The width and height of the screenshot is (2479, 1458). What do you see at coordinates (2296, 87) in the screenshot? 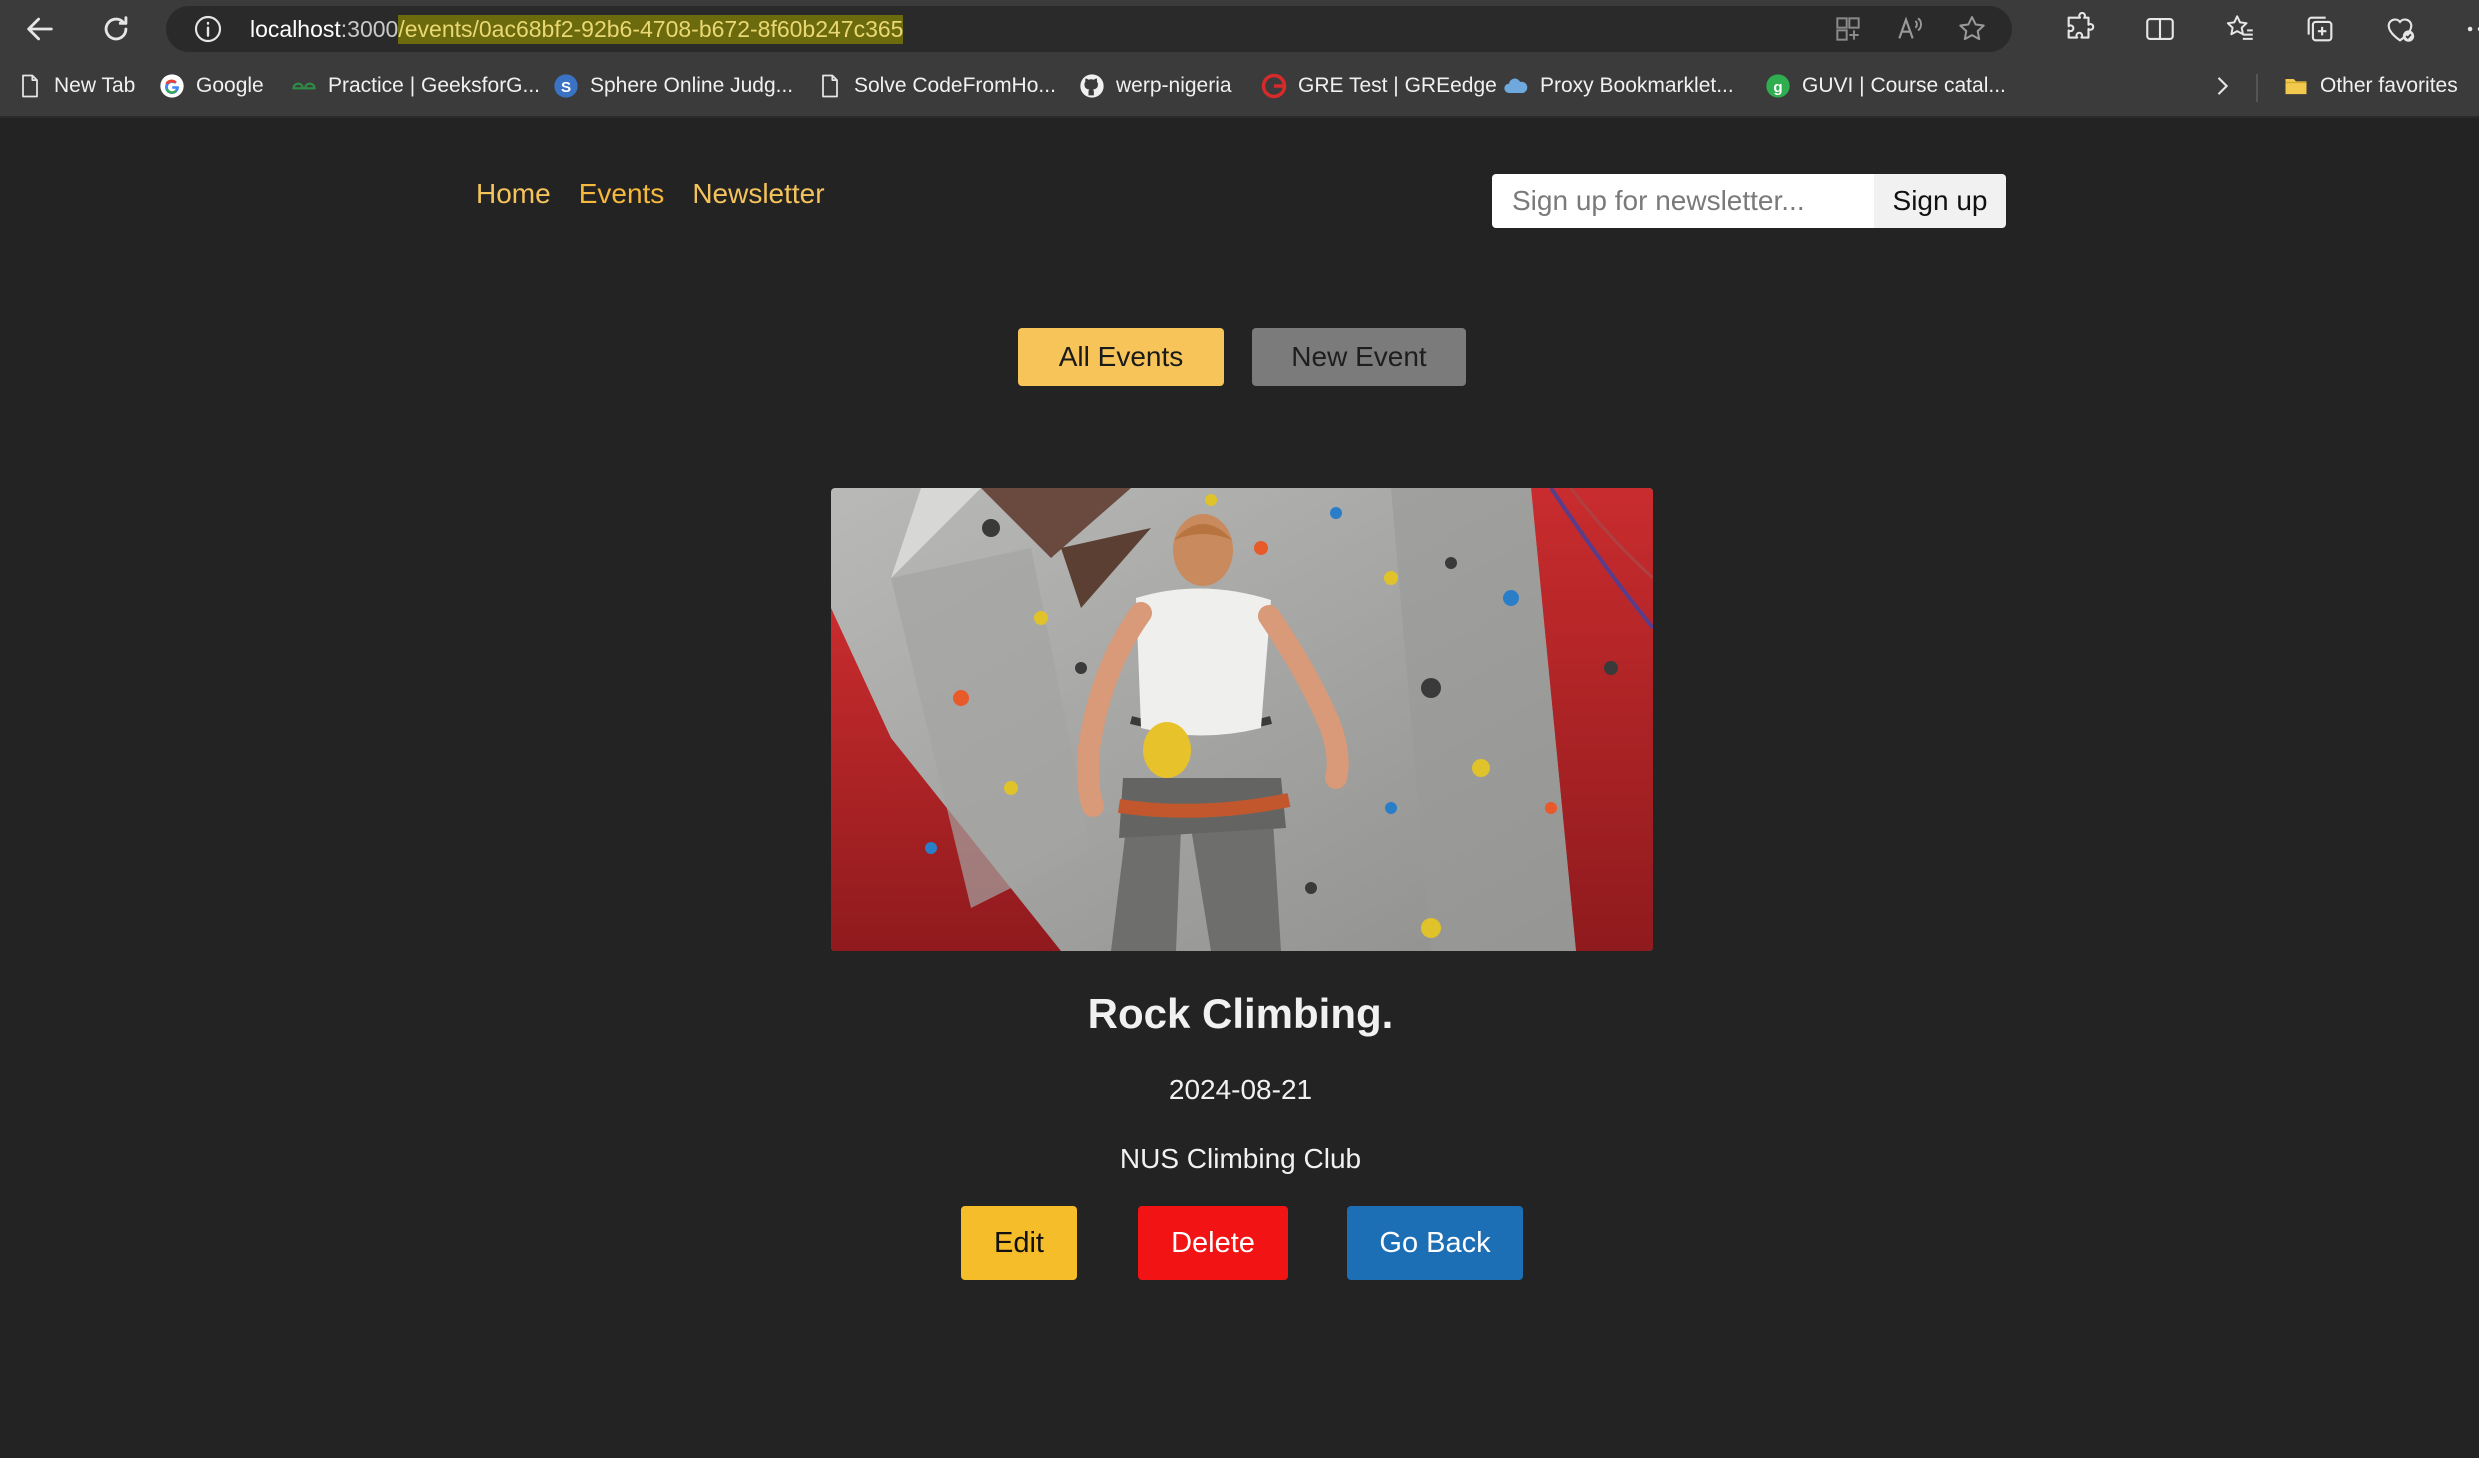
I see `folder-icon` at bounding box center [2296, 87].